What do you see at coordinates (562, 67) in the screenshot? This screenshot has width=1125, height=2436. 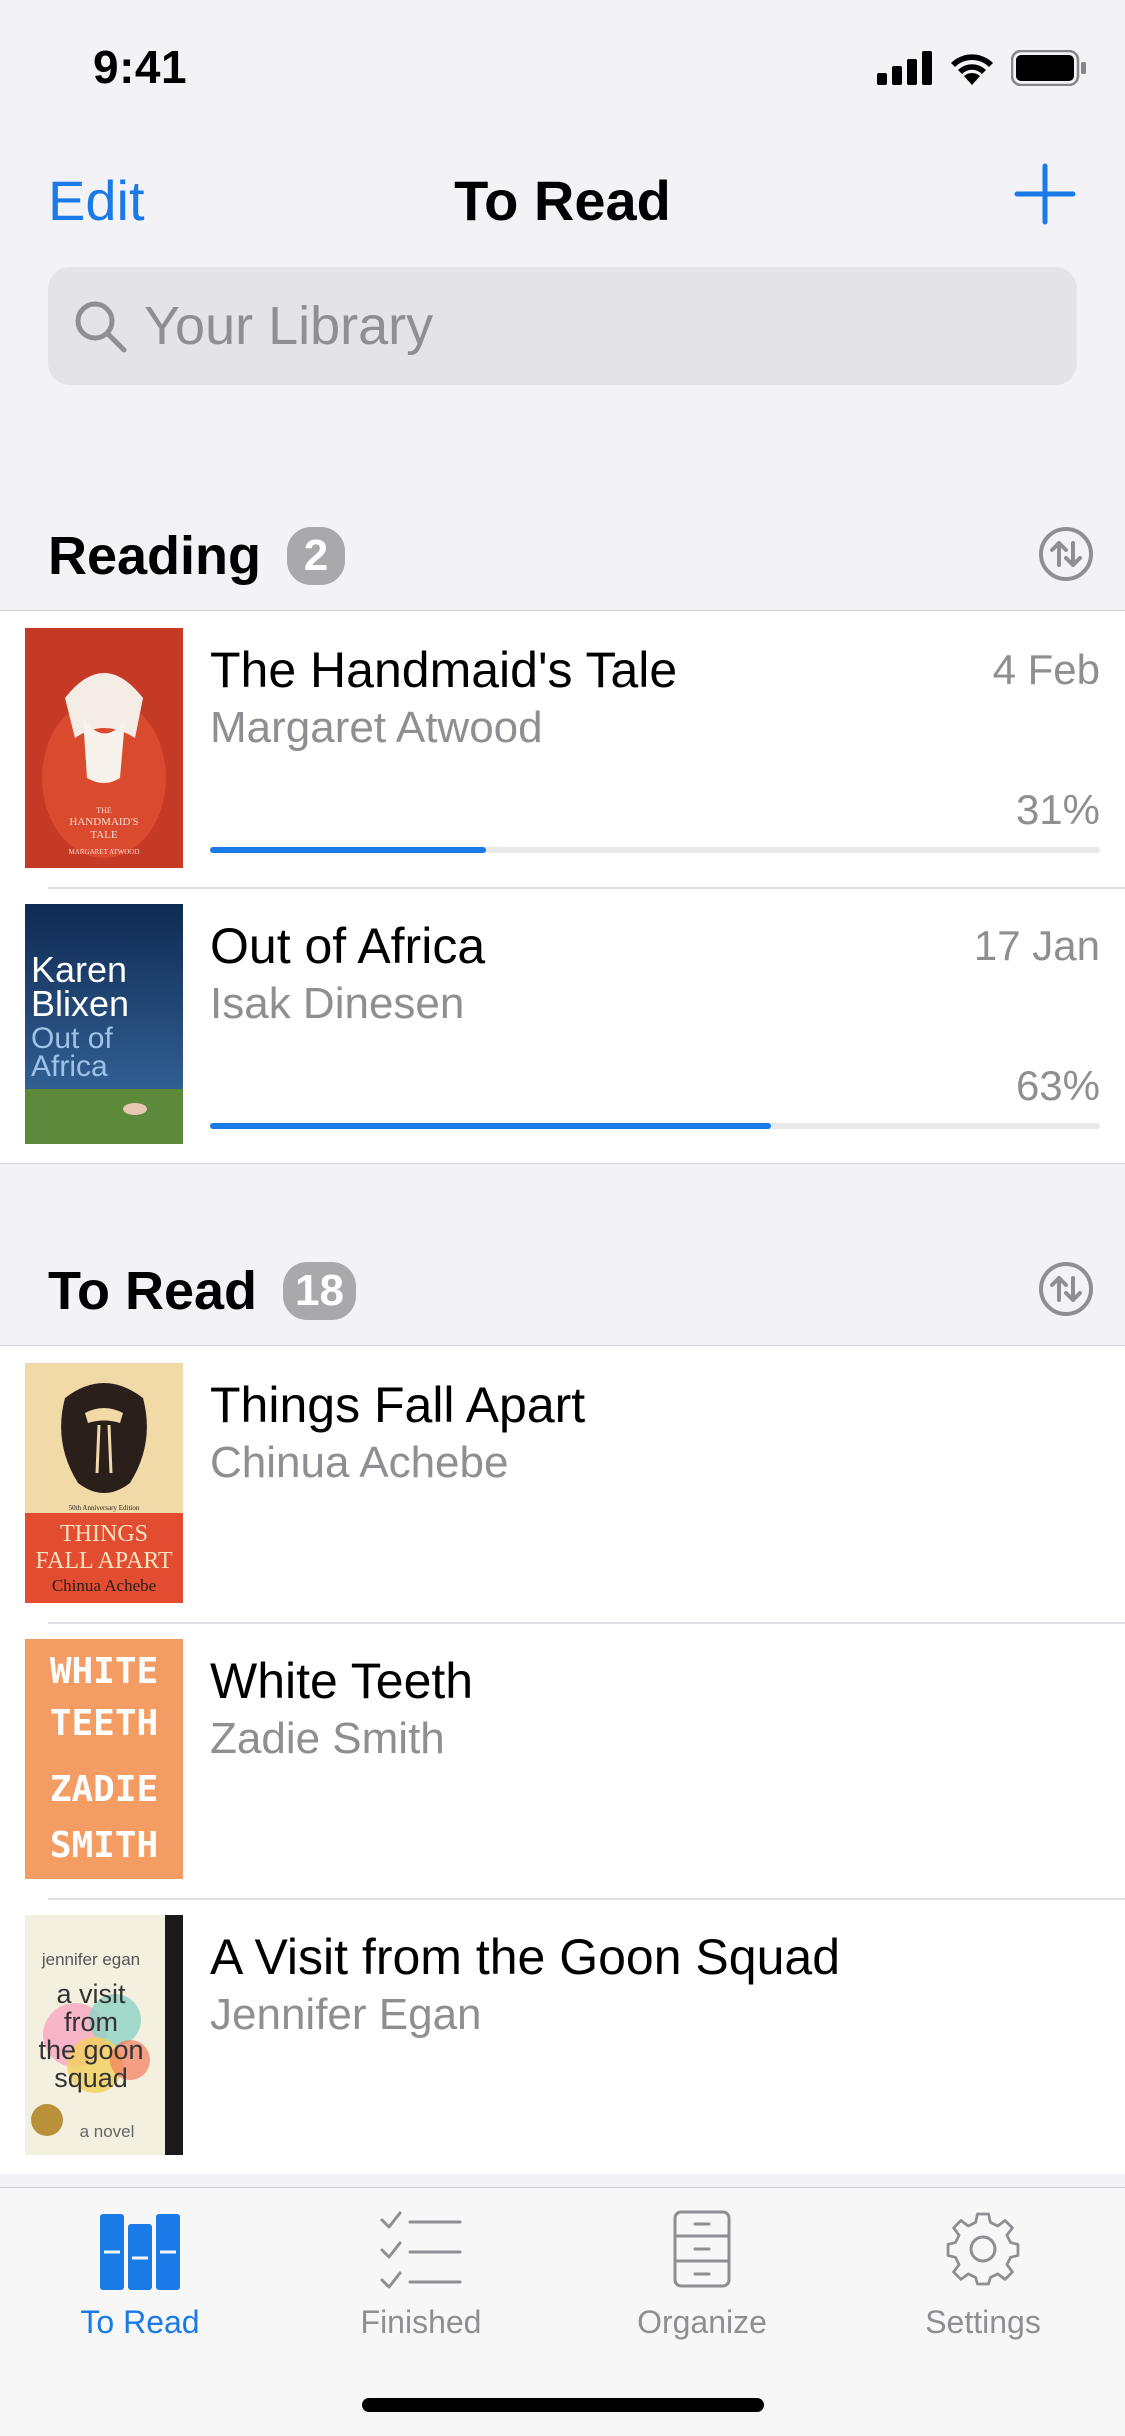 I see `status-bar: 9:41` at bounding box center [562, 67].